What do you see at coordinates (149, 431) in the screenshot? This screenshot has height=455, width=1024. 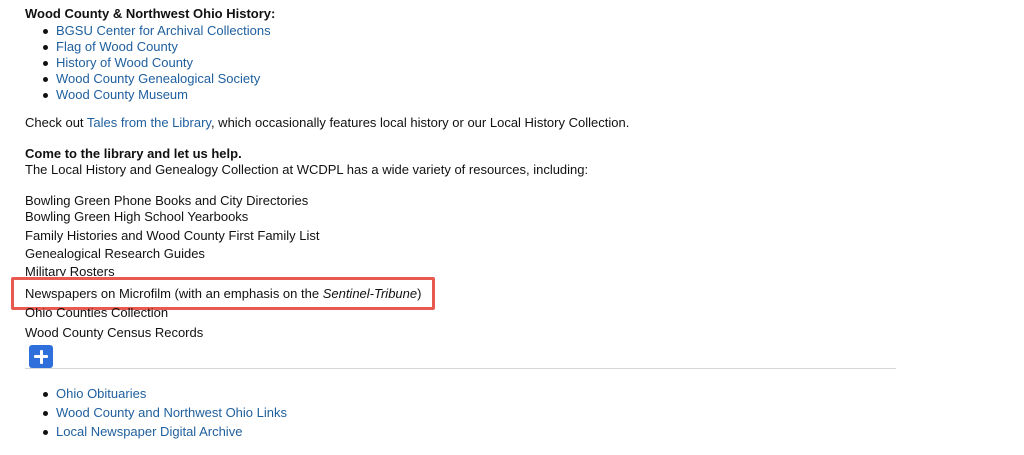 I see `local-newspaper-archive-link: Local Newspaper Digital Archive` at bounding box center [149, 431].